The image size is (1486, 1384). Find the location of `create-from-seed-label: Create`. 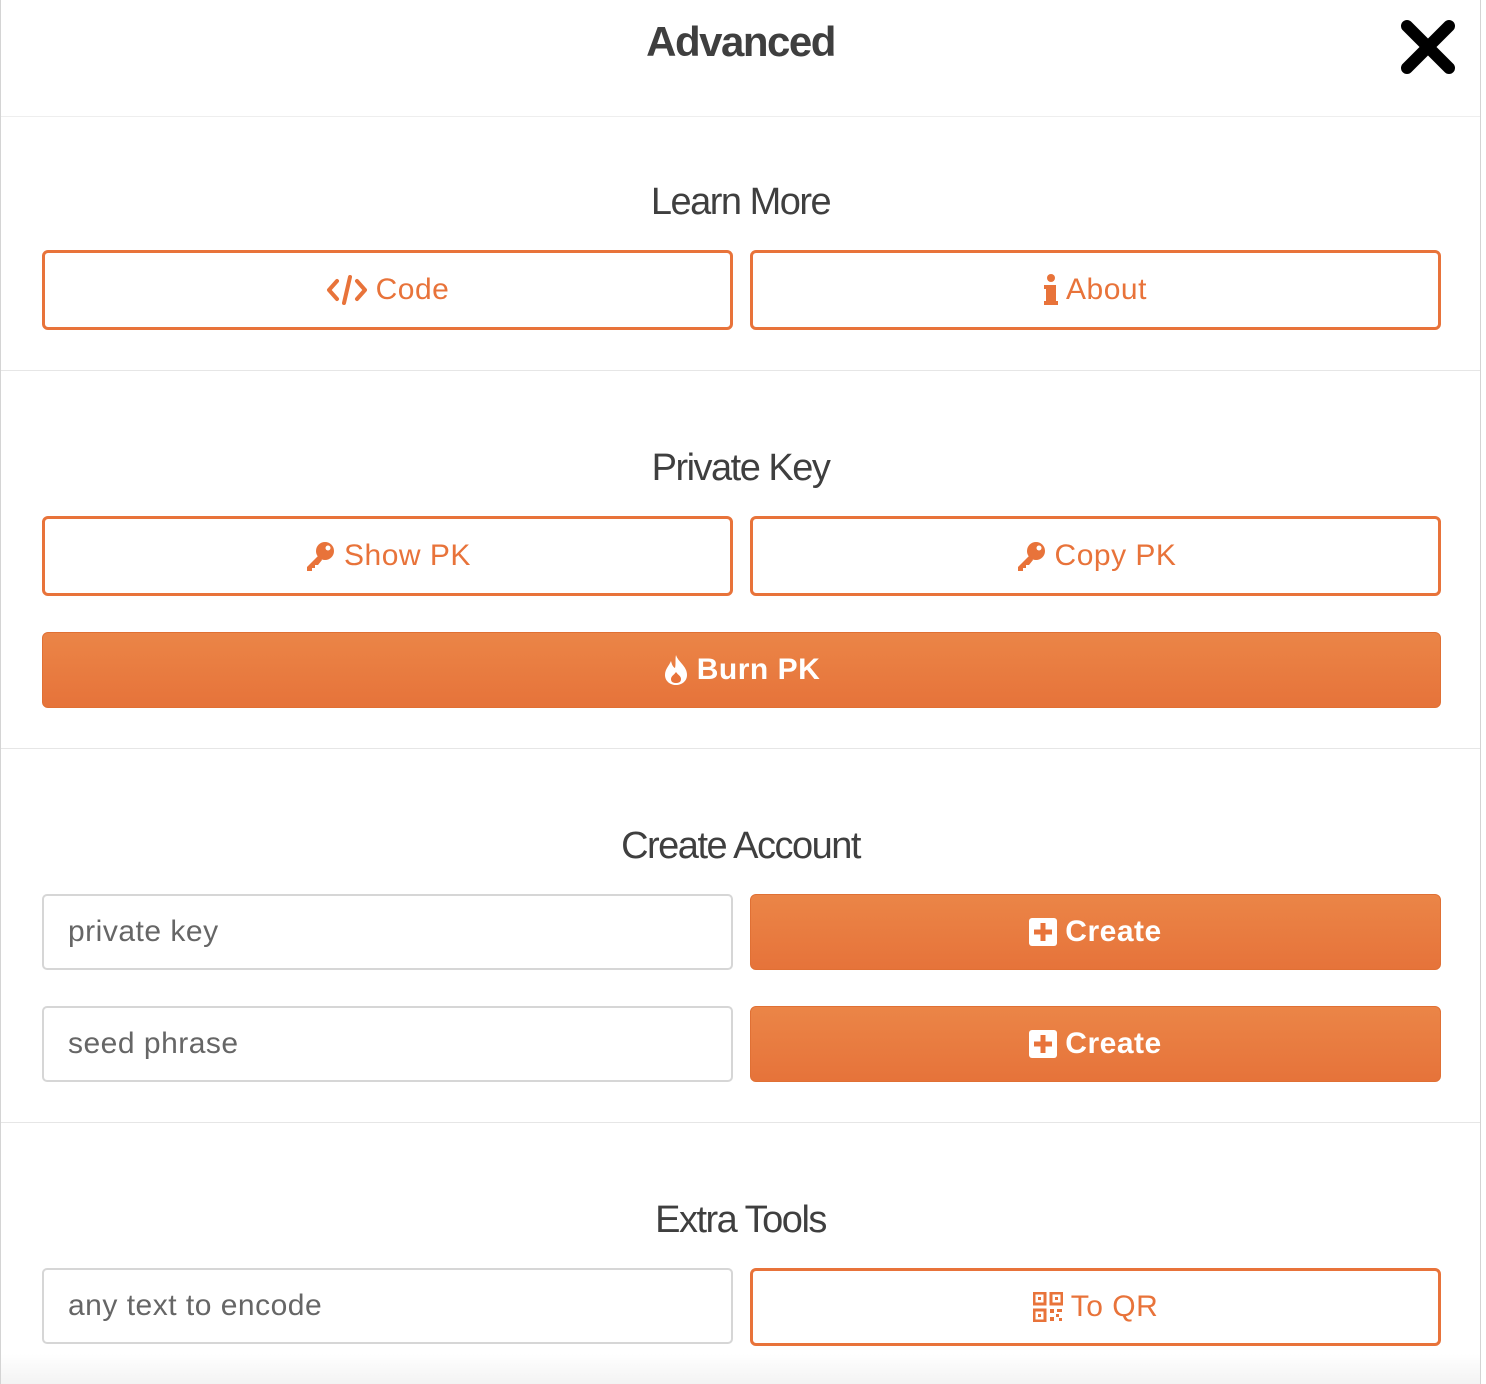

create-from-seed-label: Create is located at coordinates (1113, 1043).